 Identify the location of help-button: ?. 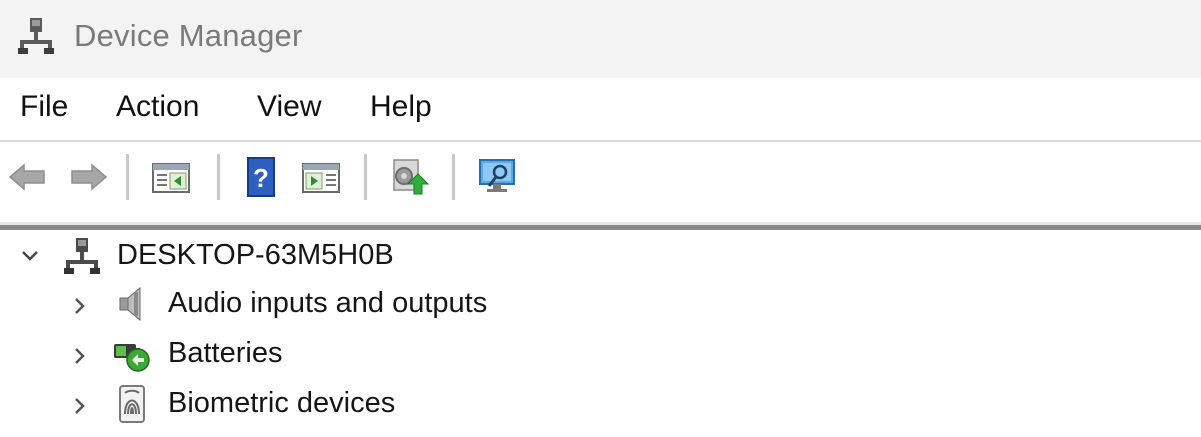
(261, 177).